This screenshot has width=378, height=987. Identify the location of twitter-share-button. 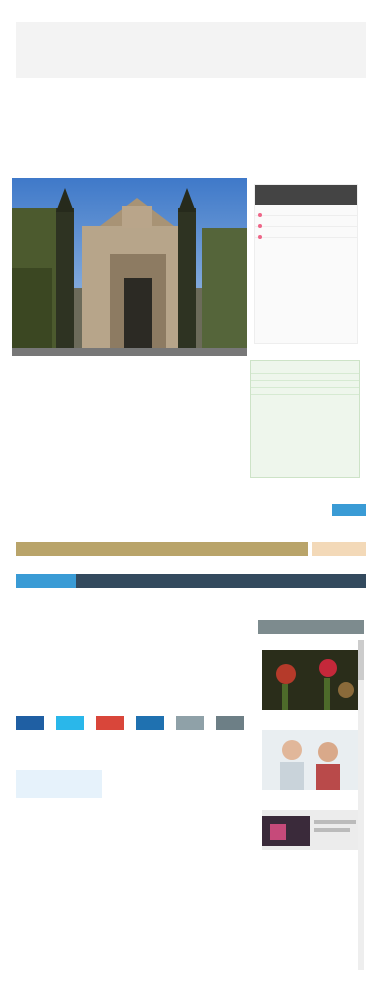
(70, 723).